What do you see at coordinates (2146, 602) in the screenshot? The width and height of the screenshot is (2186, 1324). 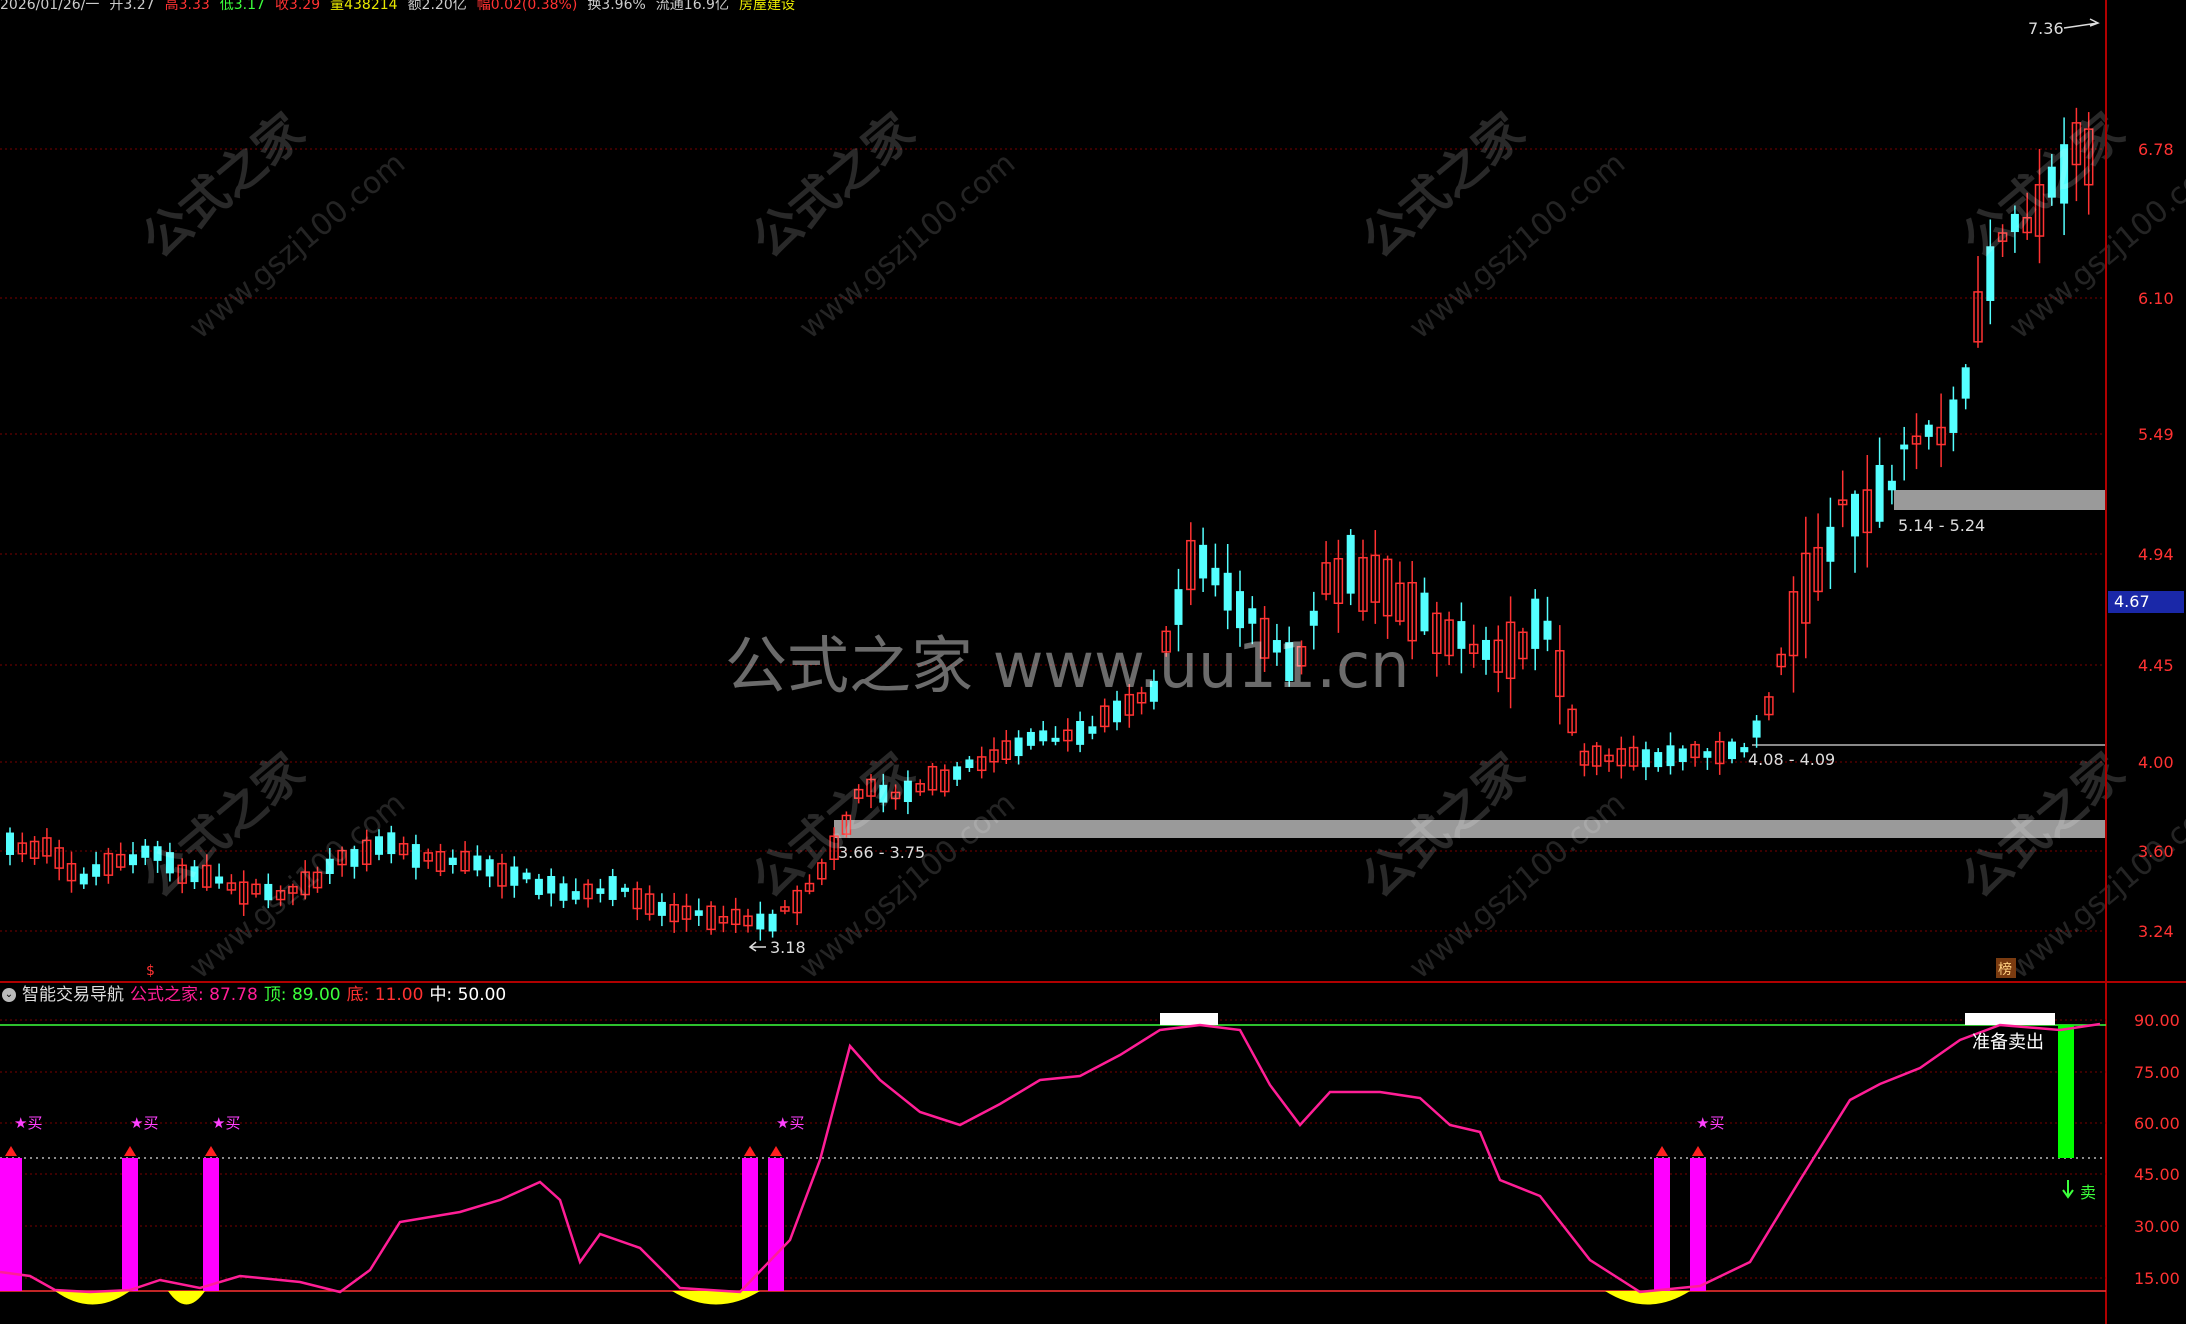 I see `current-price-tag: 4.67` at bounding box center [2146, 602].